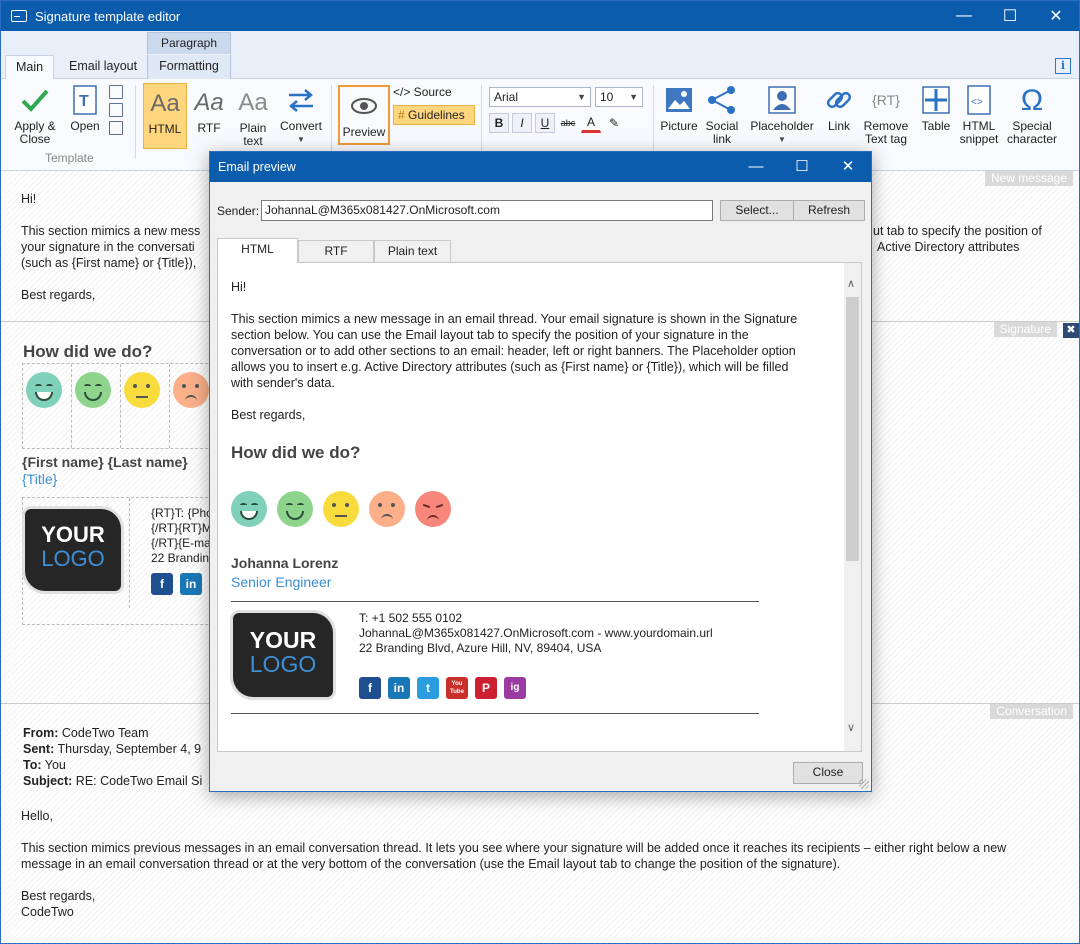  What do you see at coordinates (182, 513) in the screenshot?
I see `contact-line: {RT}T: {Pho` at bounding box center [182, 513].